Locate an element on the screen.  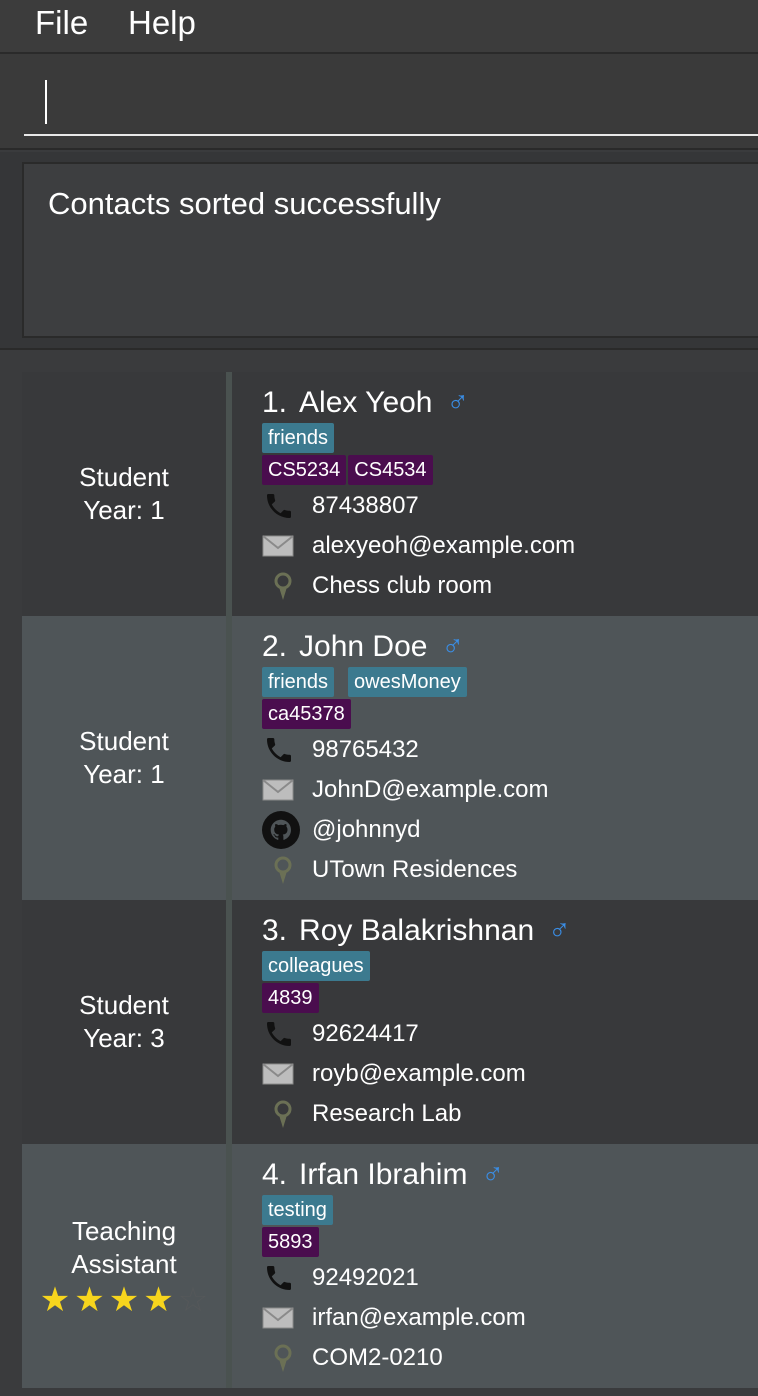
module-label: ca45378 is located at coordinates (306, 714).